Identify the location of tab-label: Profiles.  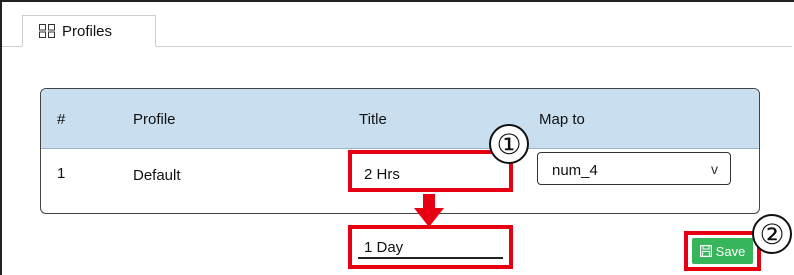
(87, 31).